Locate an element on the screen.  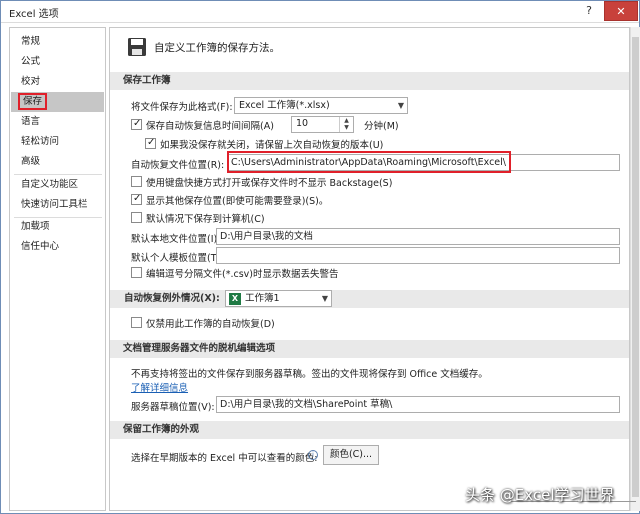
autorecover-label: 保存自动恢复信息时间间隔(A) is located at coordinates (210, 126).